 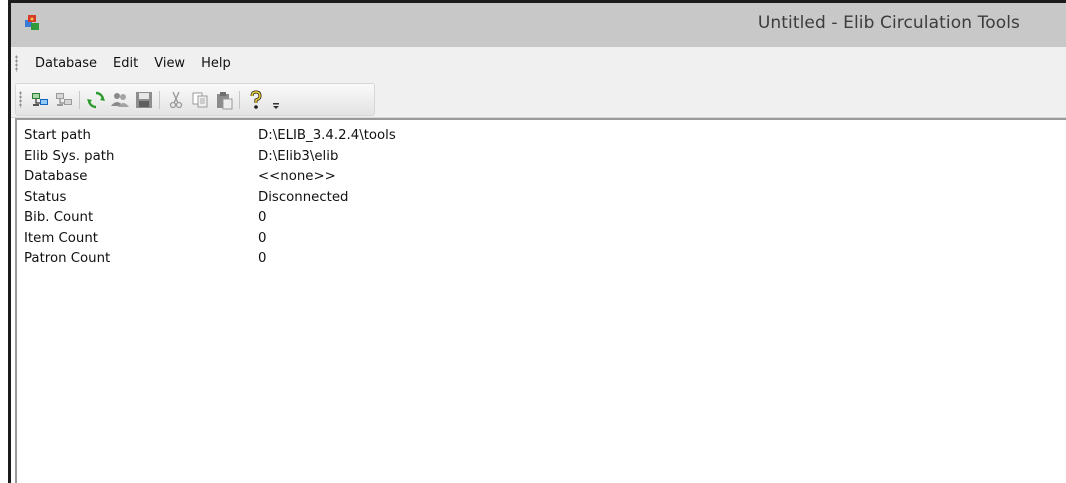 What do you see at coordinates (888, 23) in the screenshot?
I see `window-title: Untitled - Elib Circulation Tools` at bounding box center [888, 23].